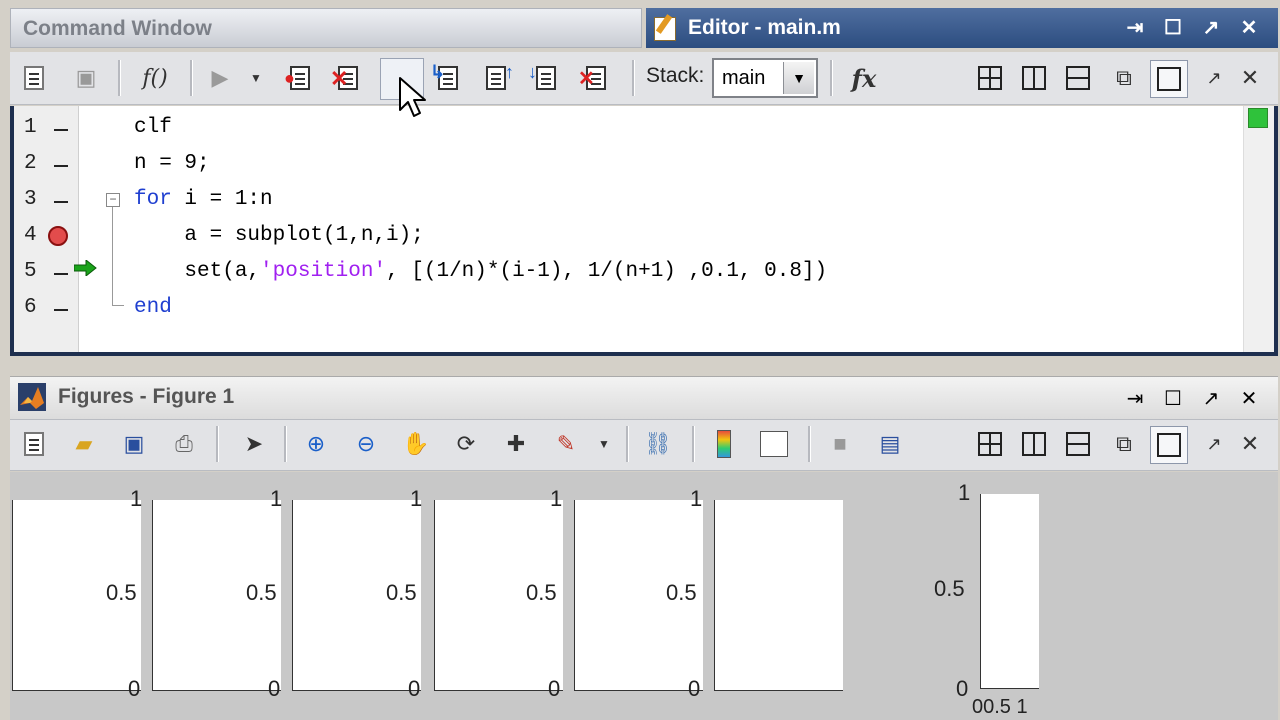 The image size is (1280, 720). Describe the element at coordinates (604, 444) in the screenshot. I see `brush-dropdown: ▼` at that location.